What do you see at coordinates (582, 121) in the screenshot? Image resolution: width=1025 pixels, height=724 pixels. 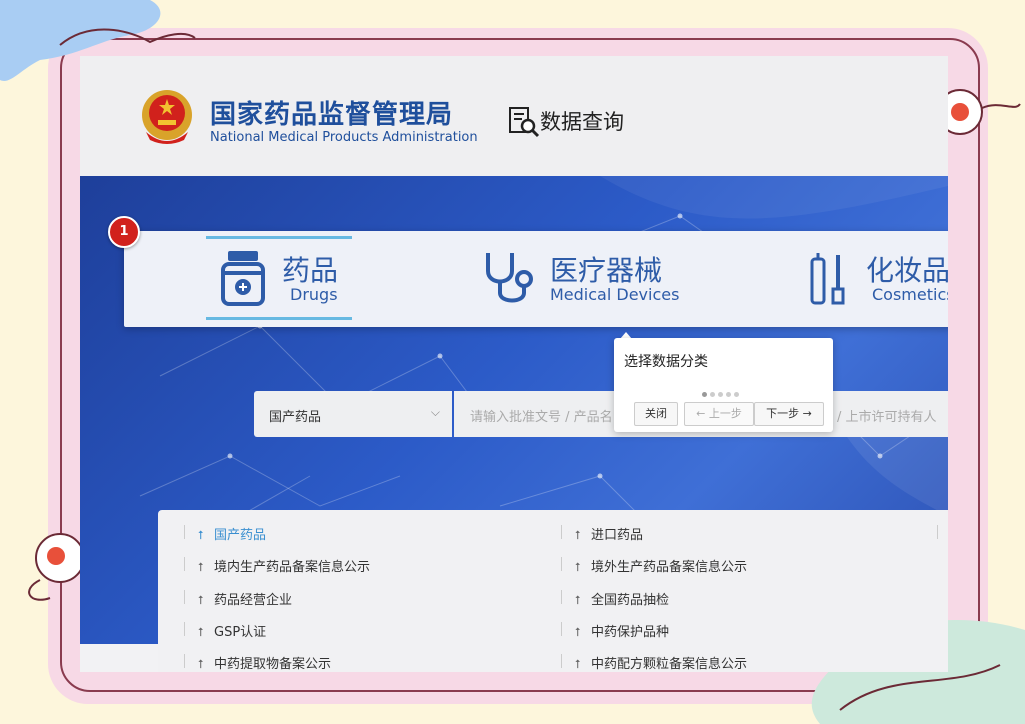 I see `data-query-link: 数据查询` at bounding box center [582, 121].